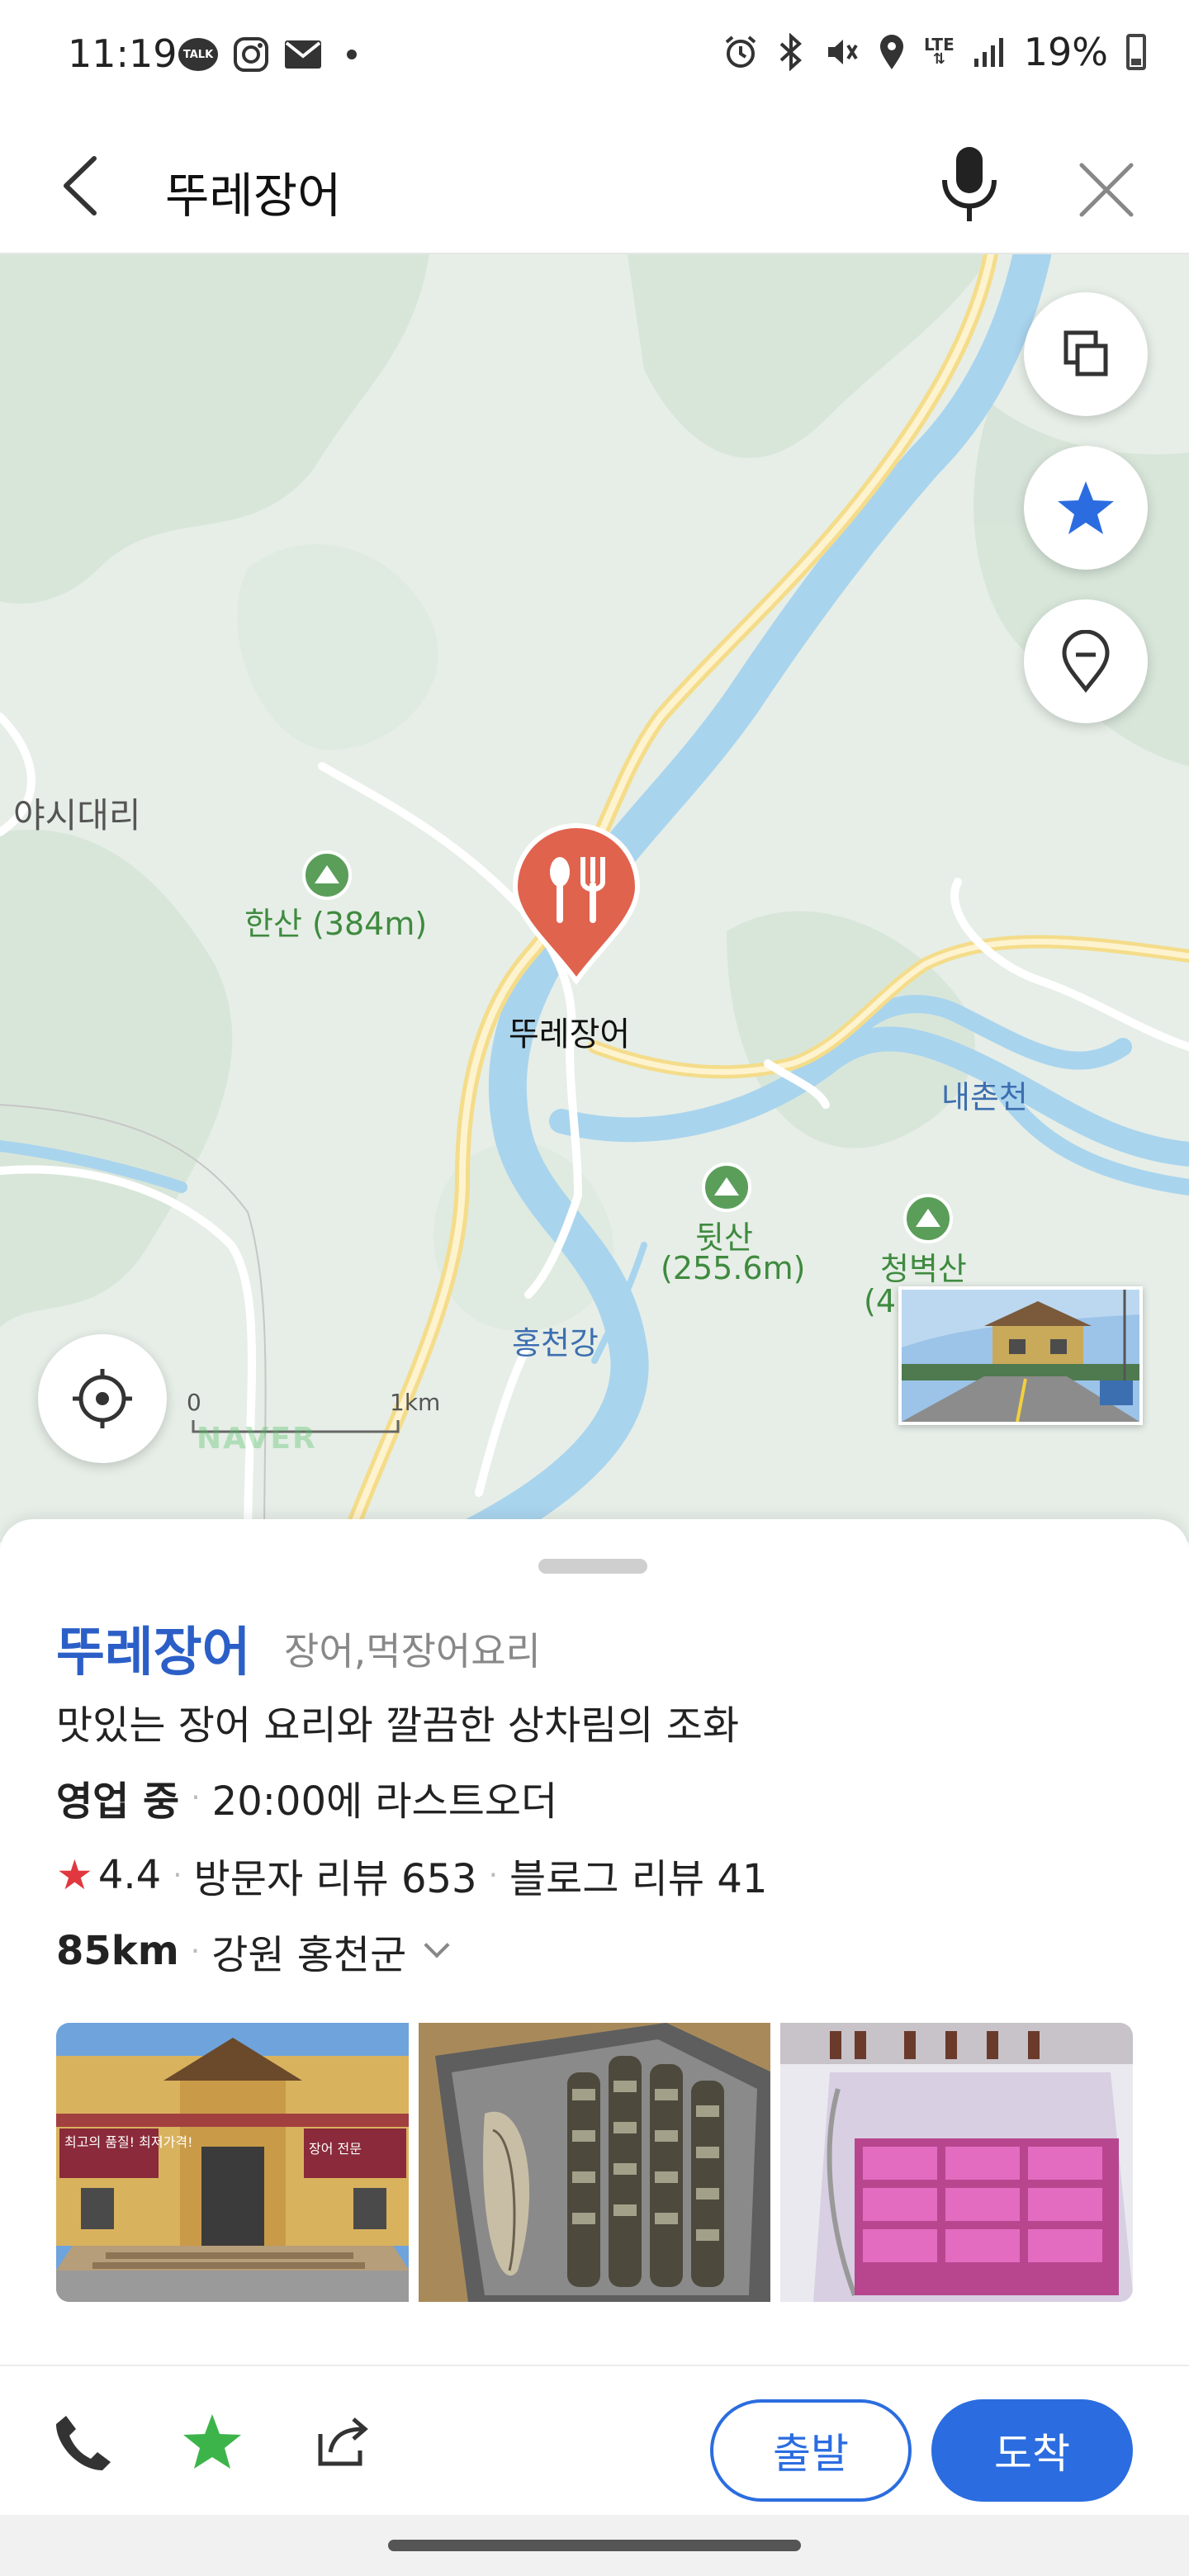  I want to click on network-type: LTE ⇅, so click(939, 52).